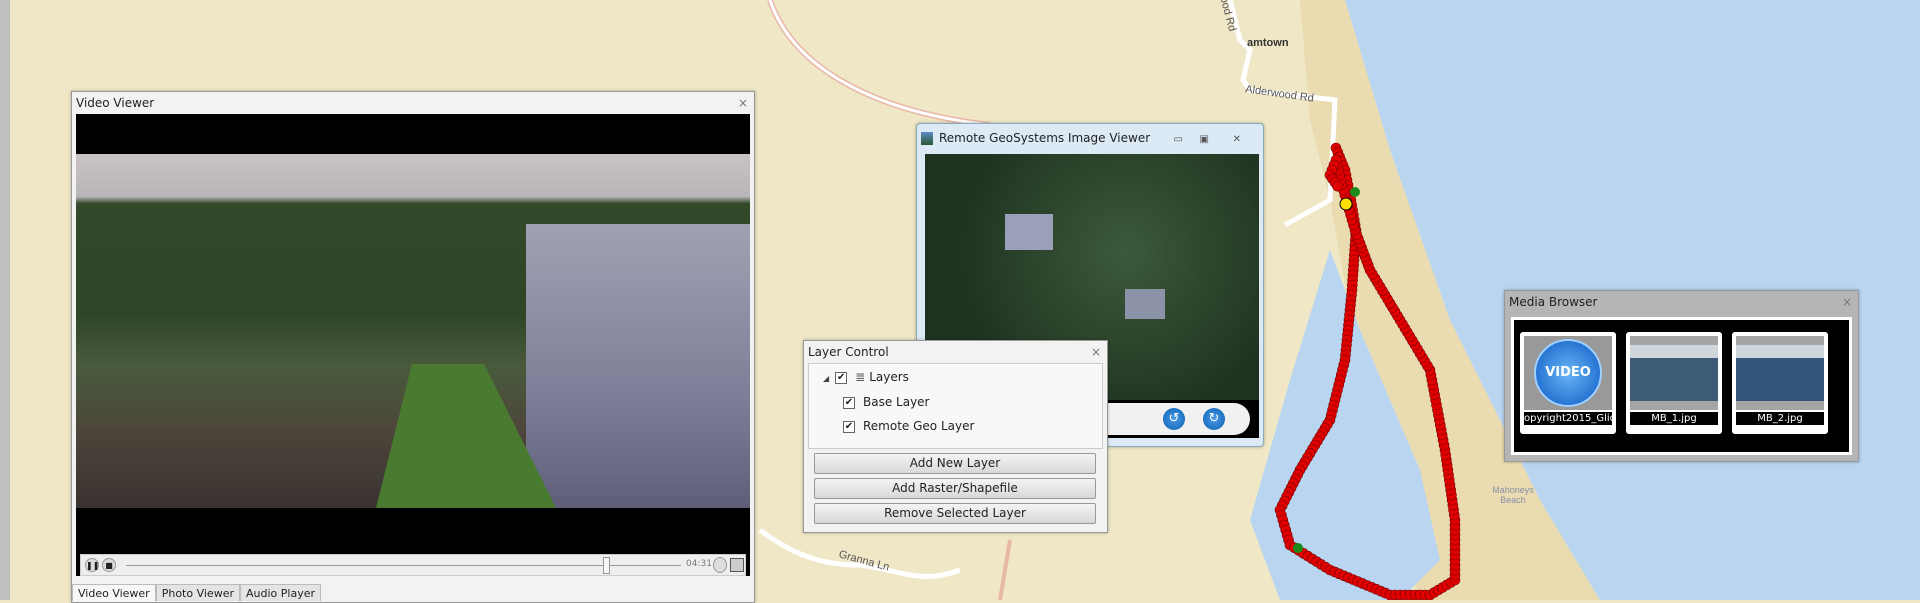  What do you see at coordinates (5, 300) in the screenshot?
I see `map-left-border` at bounding box center [5, 300].